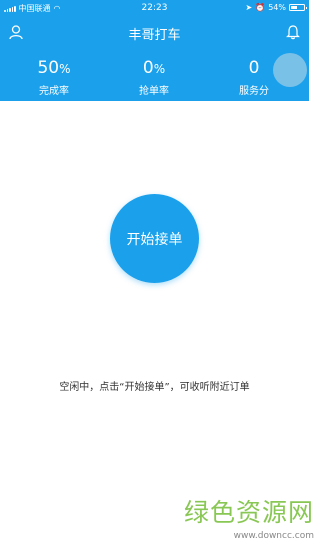 The width and height of the screenshot is (320, 550). What do you see at coordinates (249, 7) in the screenshot?
I see `location-icon: ➤` at bounding box center [249, 7].